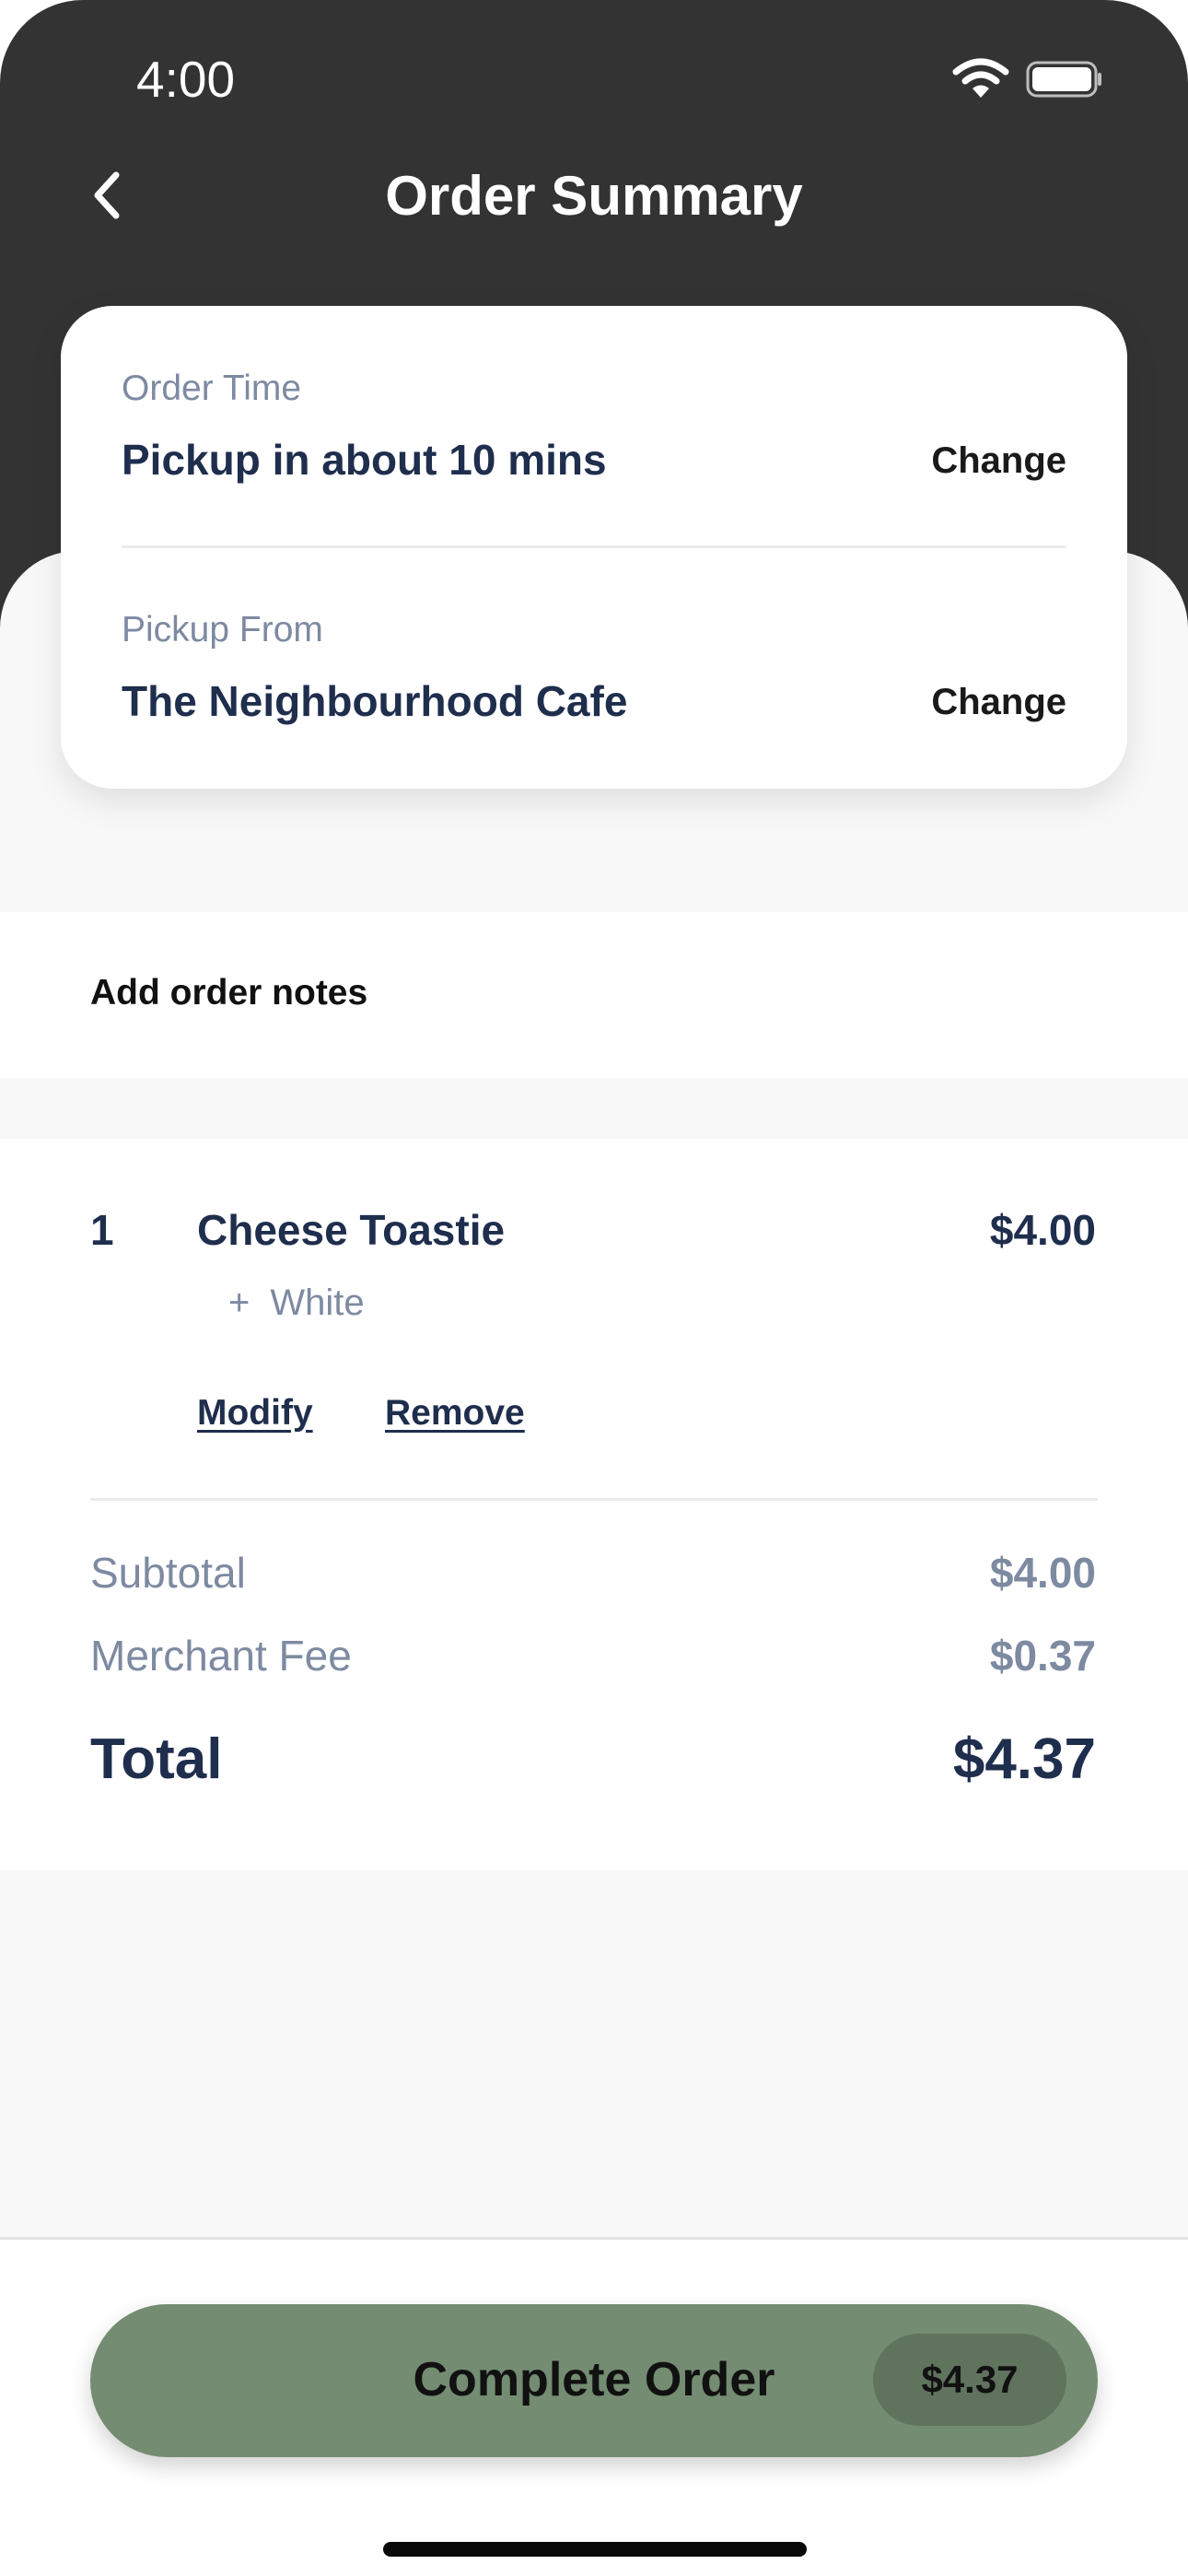  I want to click on cta-price-badge: $4.37, so click(970, 2380).